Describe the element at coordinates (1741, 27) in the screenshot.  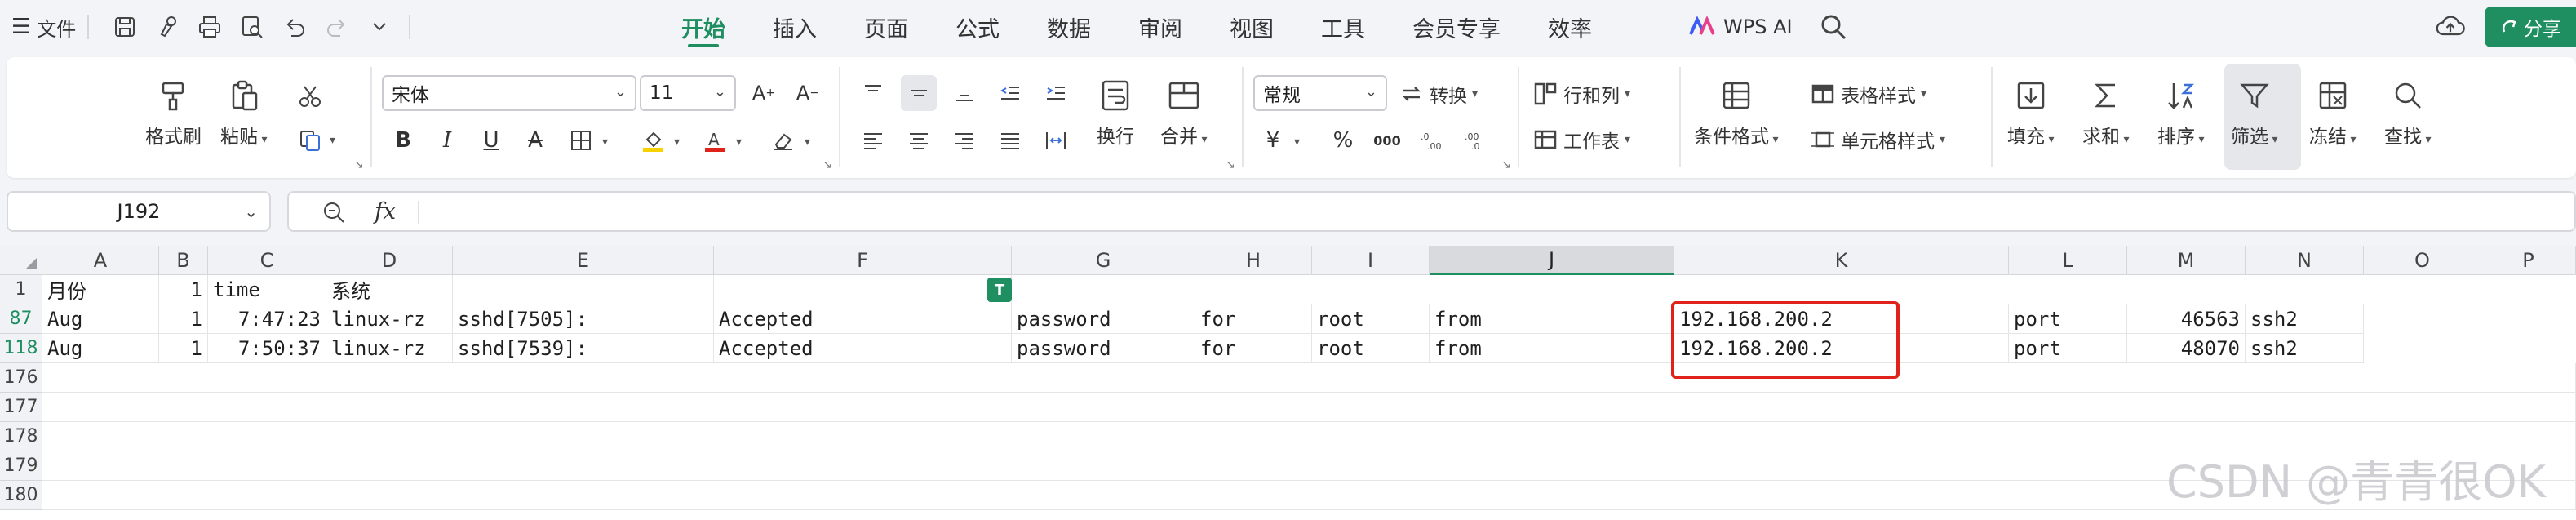
I see `wps-ai-button: WPS AI` at that location.